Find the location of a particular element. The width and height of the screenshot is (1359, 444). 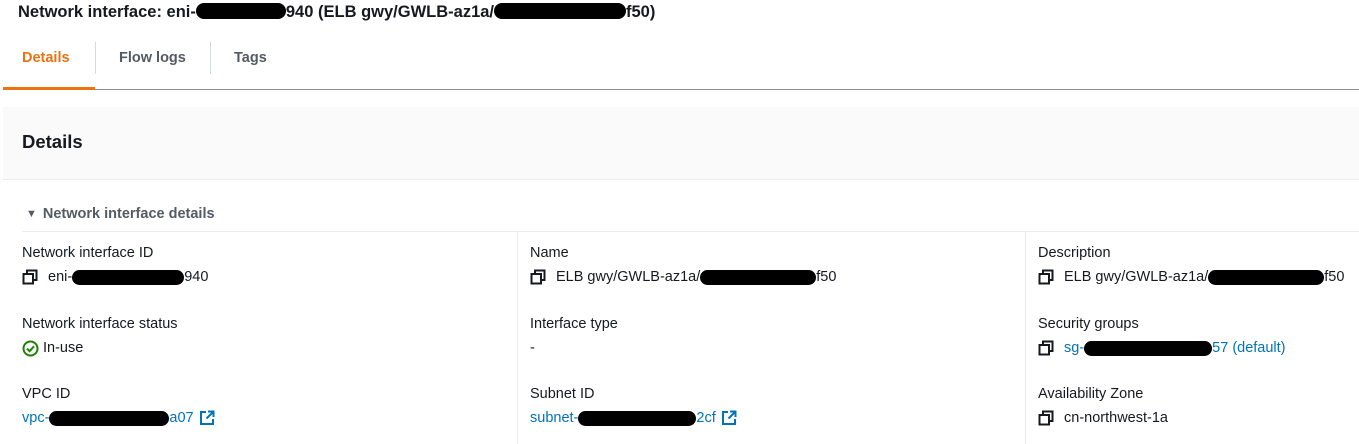

status-text: In-use is located at coordinates (63, 348).